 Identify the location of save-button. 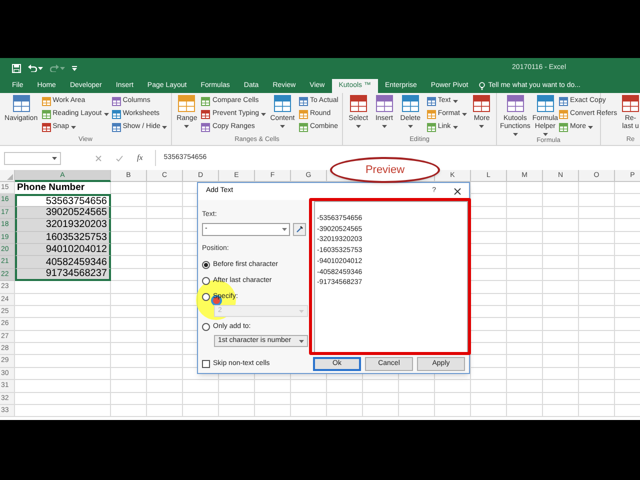
(16, 68).